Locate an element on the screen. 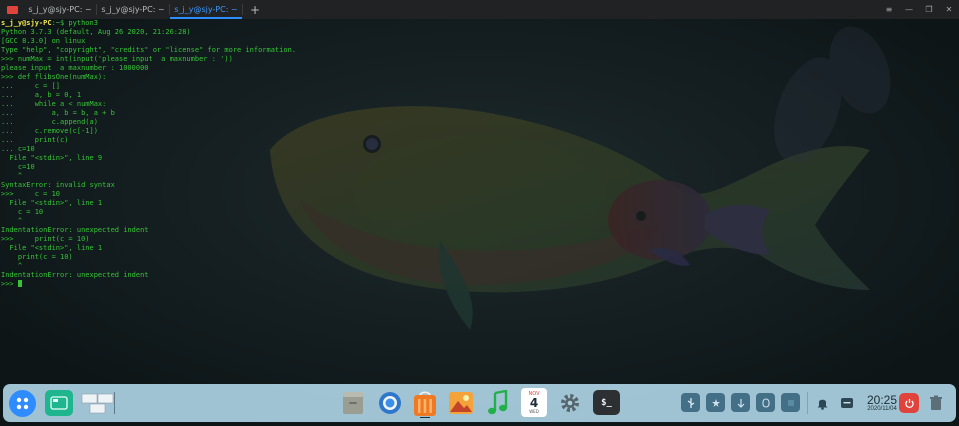 This screenshot has height=426, width=959. terminal-line: >>> c = 10 is located at coordinates (31, 194).